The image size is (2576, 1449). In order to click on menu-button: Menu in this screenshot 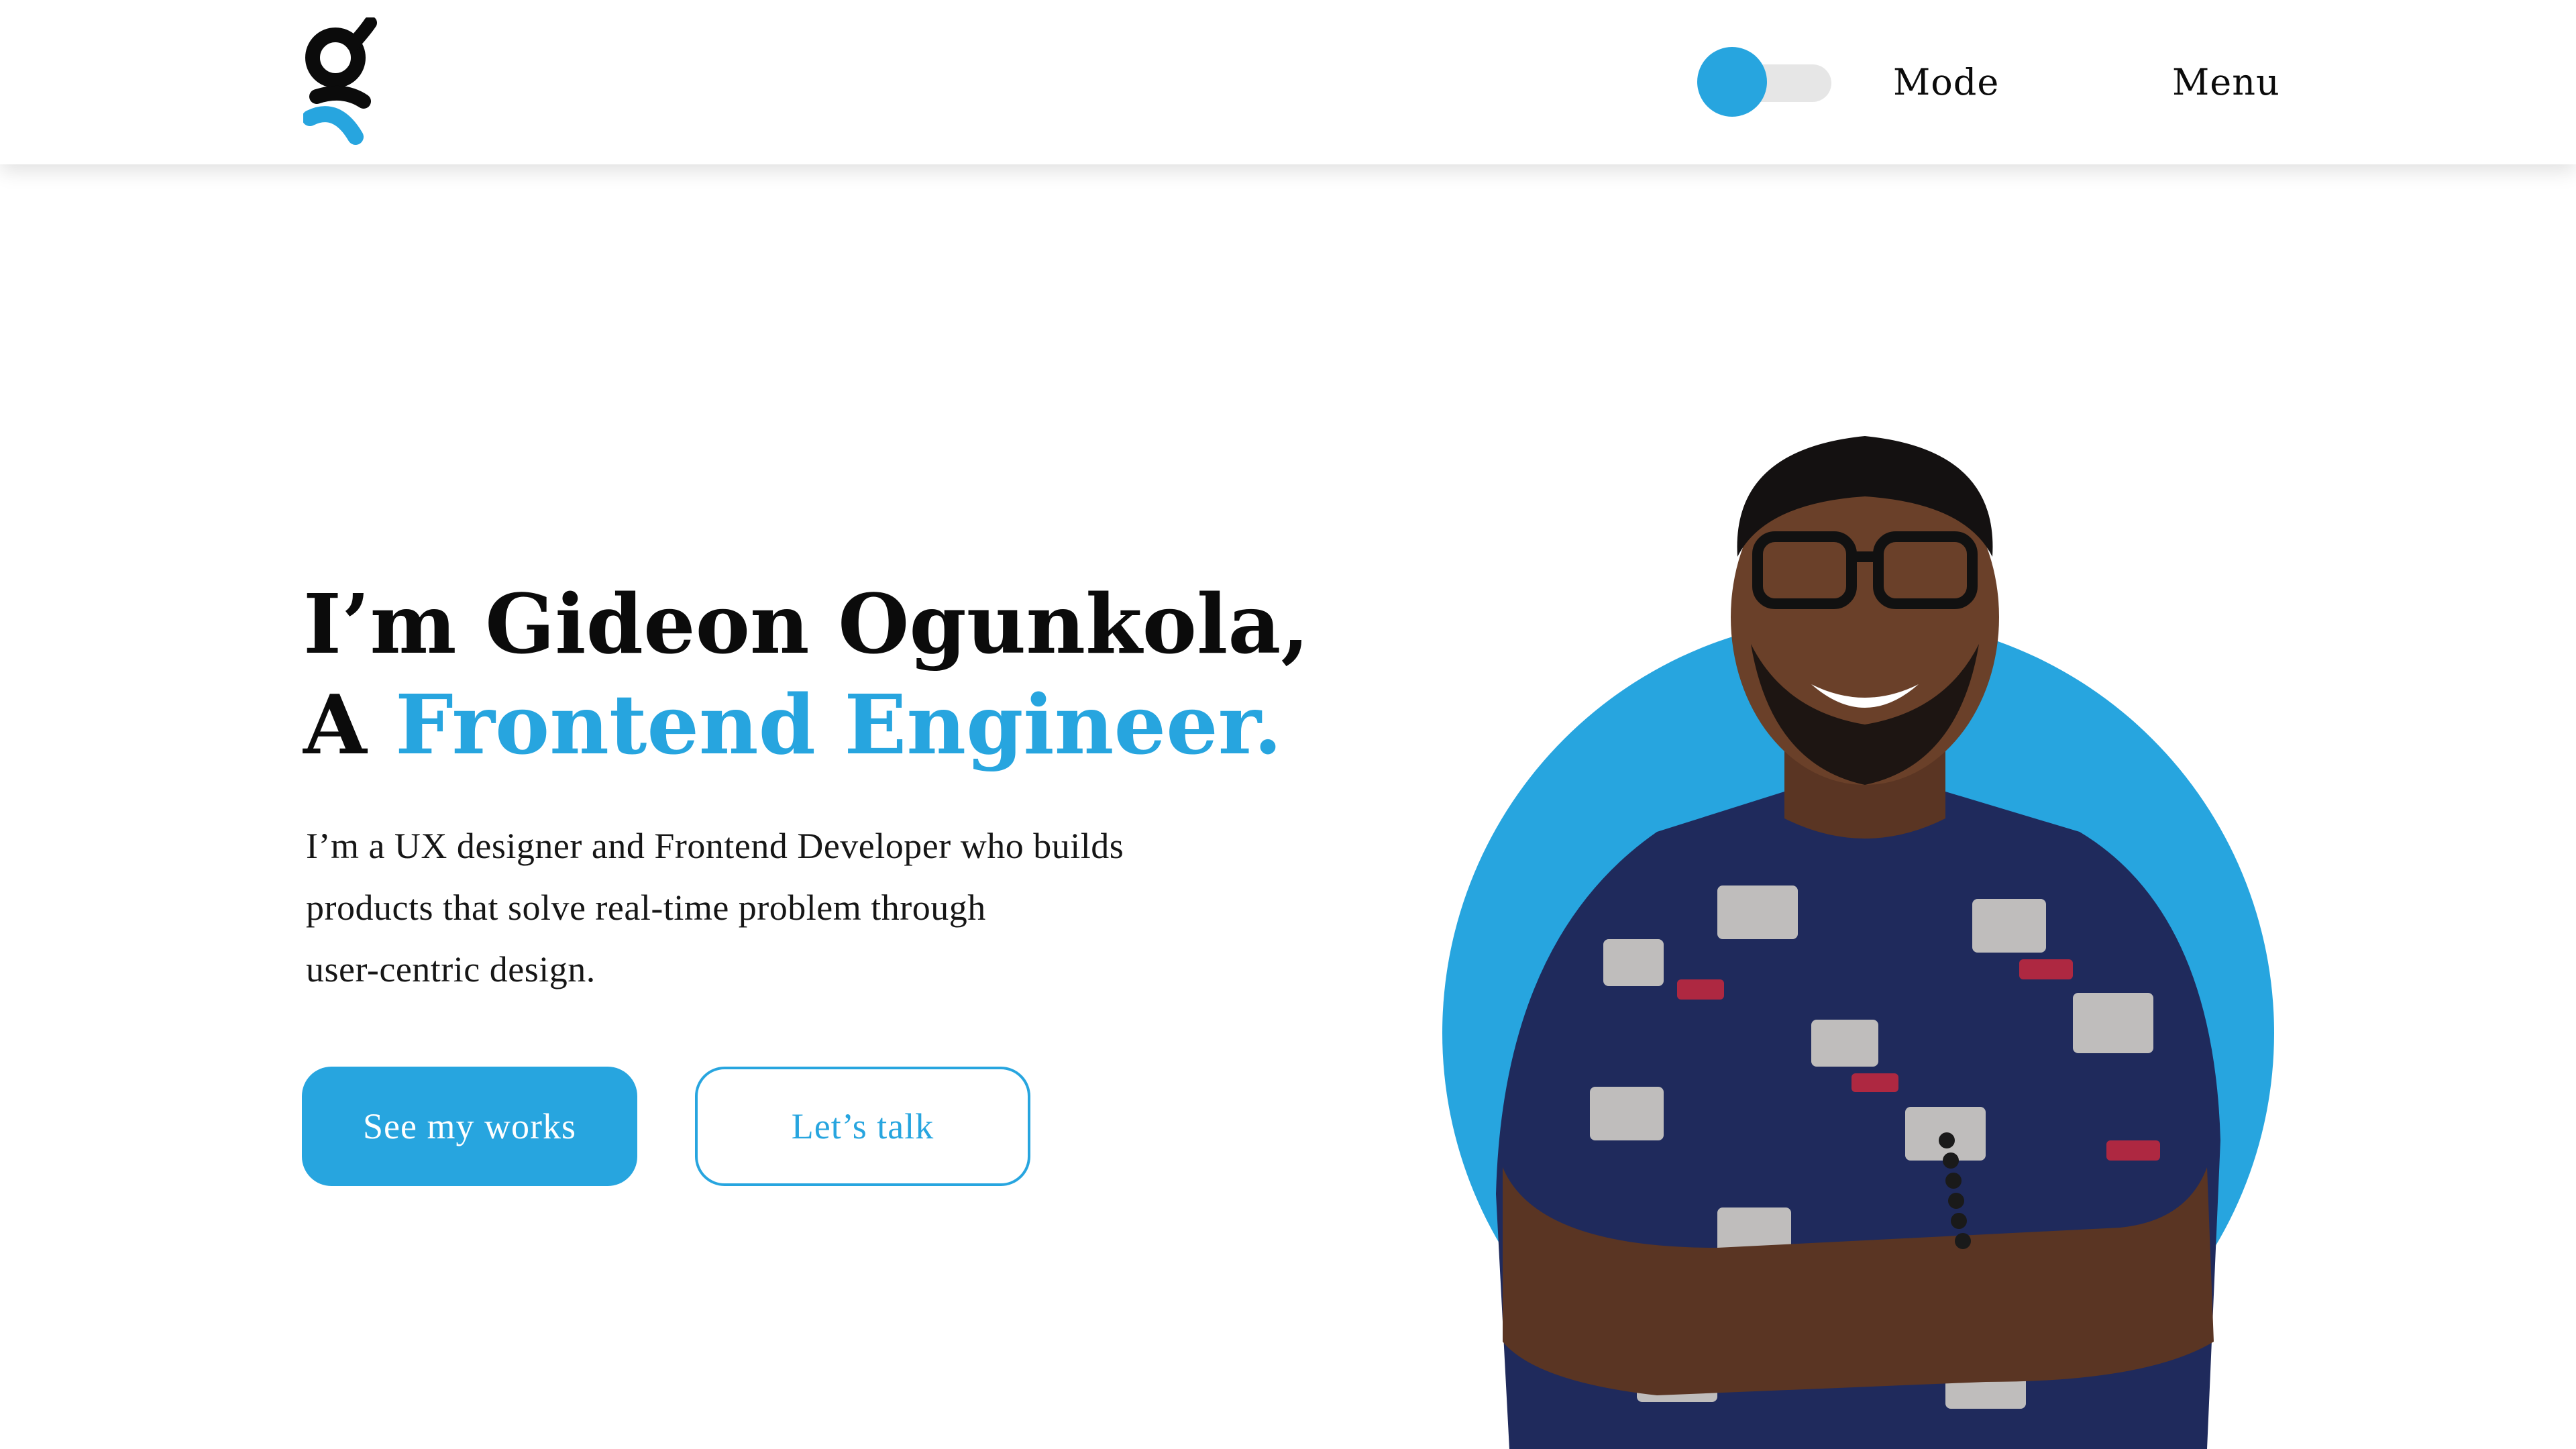, I will do `click(2226, 82)`.